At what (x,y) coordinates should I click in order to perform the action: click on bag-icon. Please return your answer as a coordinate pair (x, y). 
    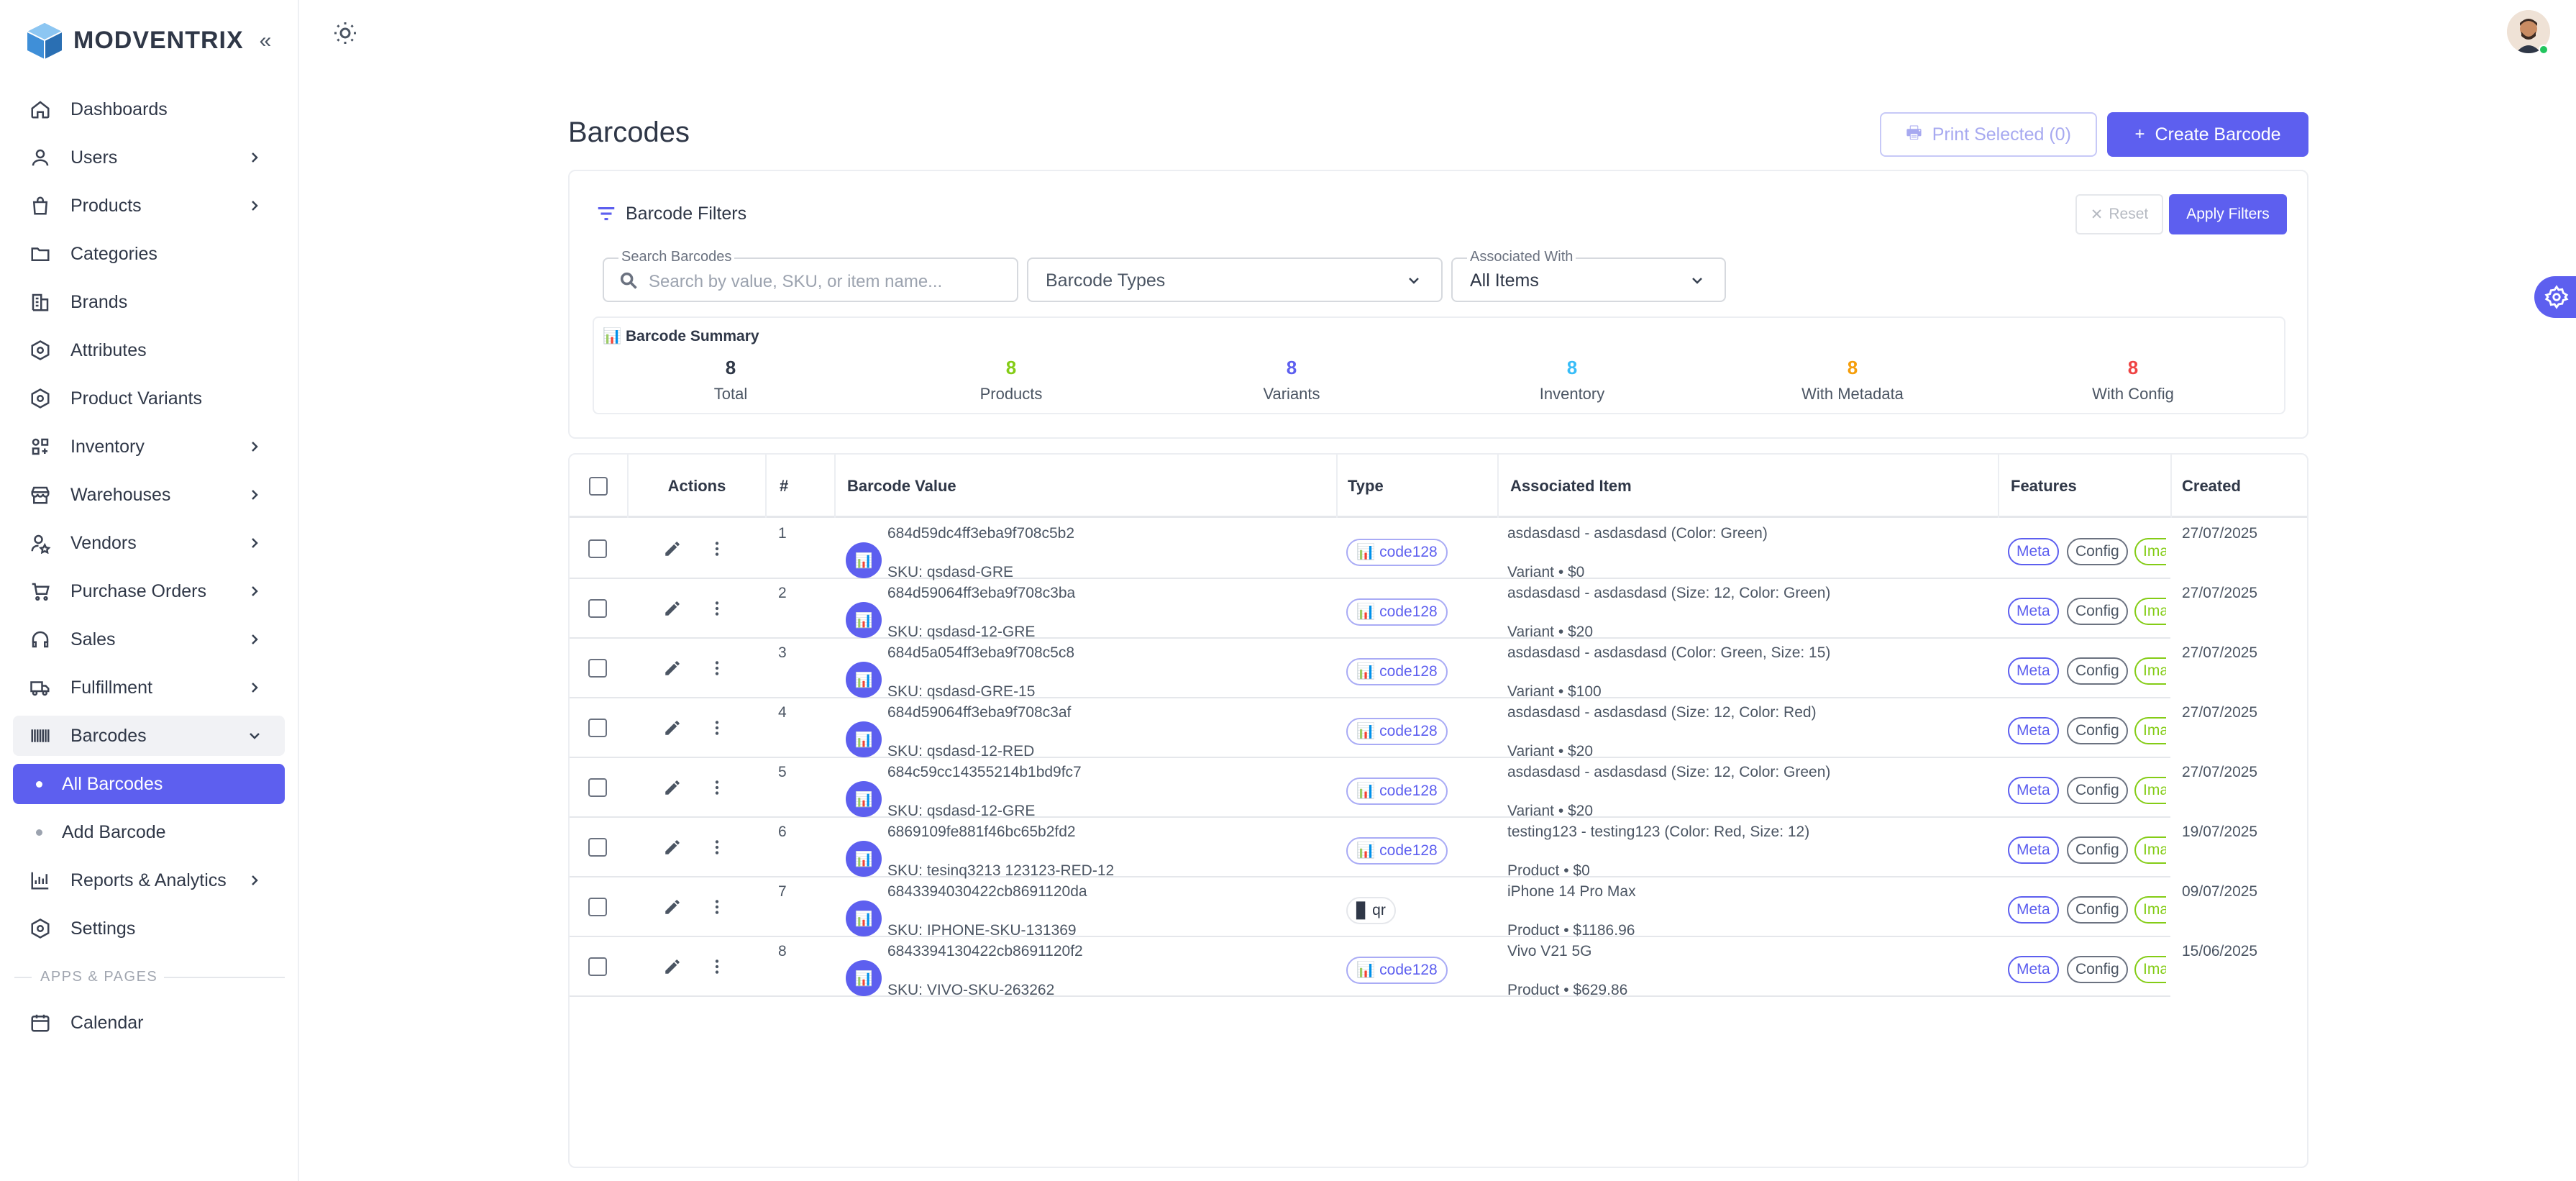
    Looking at the image, I should click on (40, 205).